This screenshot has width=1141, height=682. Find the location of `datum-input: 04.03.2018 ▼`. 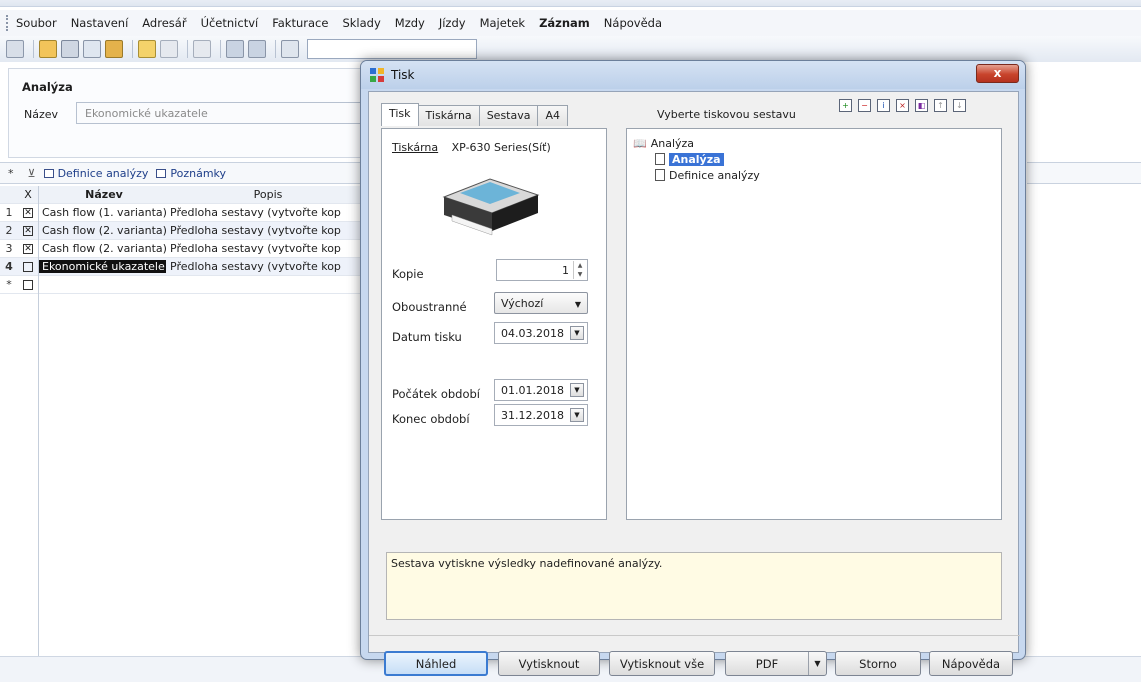

datum-input: 04.03.2018 ▼ is located at coordinates (541, 333).